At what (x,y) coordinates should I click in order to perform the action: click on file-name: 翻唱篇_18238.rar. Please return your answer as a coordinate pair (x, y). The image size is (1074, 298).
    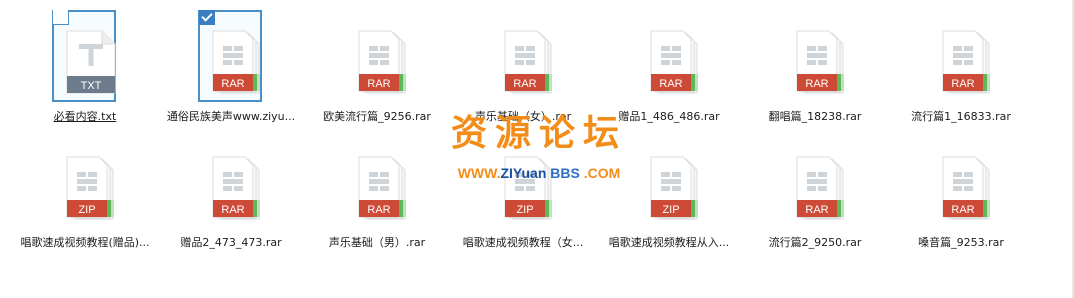
    Looking at the image, I should click on (815, 116).